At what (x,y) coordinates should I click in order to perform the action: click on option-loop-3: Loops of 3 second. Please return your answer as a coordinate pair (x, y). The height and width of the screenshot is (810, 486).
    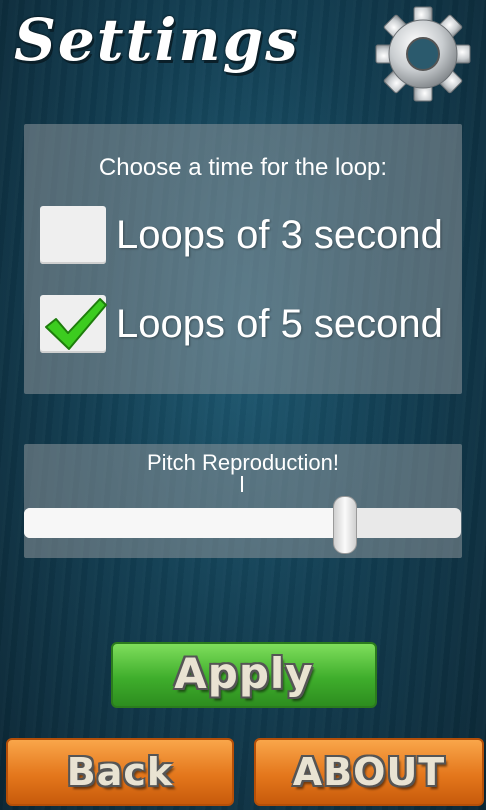
    Looking at the image, I should click on (241, 235).